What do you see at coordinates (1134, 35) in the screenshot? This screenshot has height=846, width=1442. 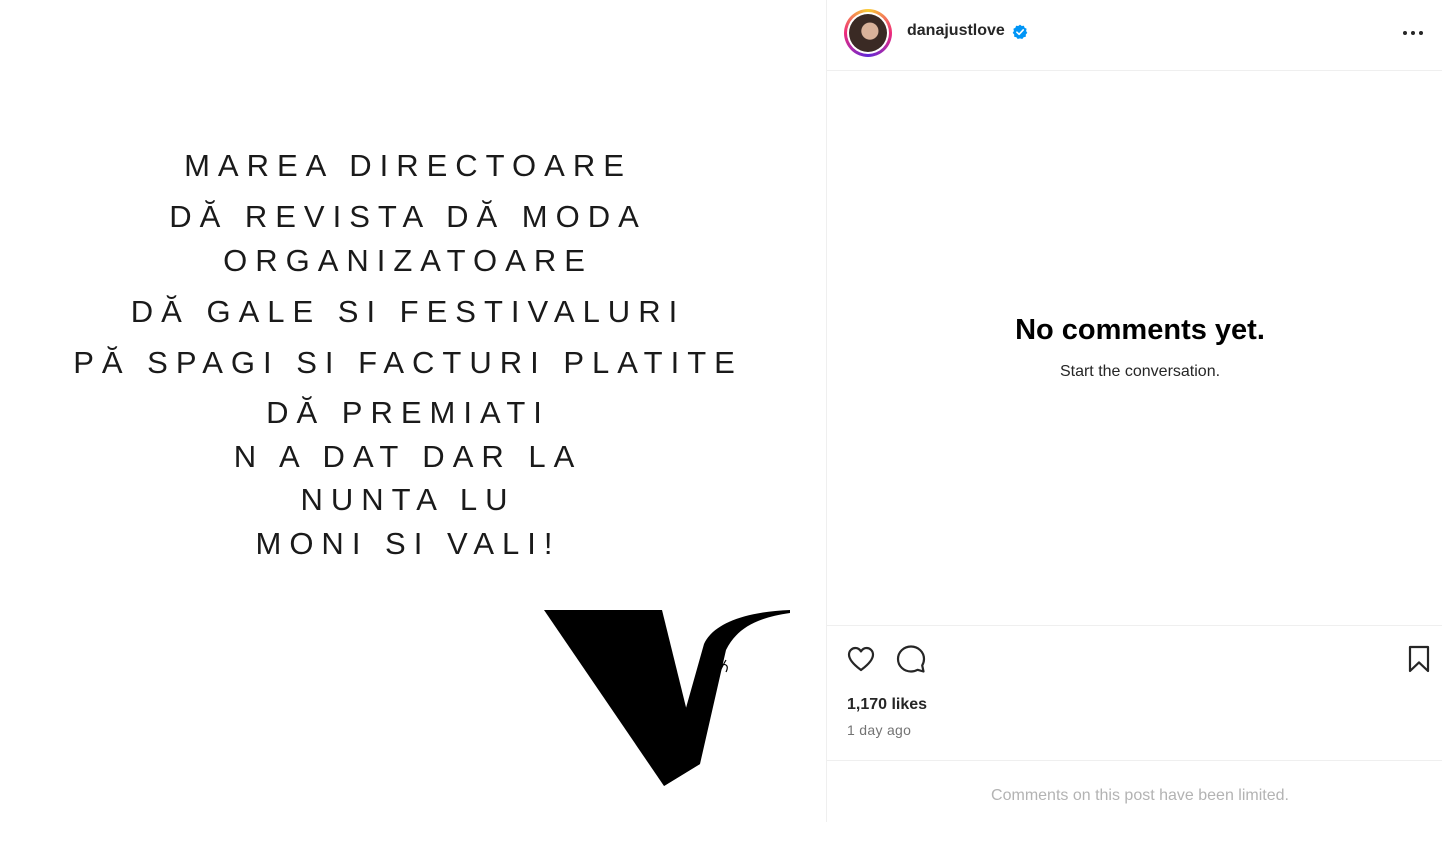 I see `post-header: danajustlove` at bounding box center [1134, 35].